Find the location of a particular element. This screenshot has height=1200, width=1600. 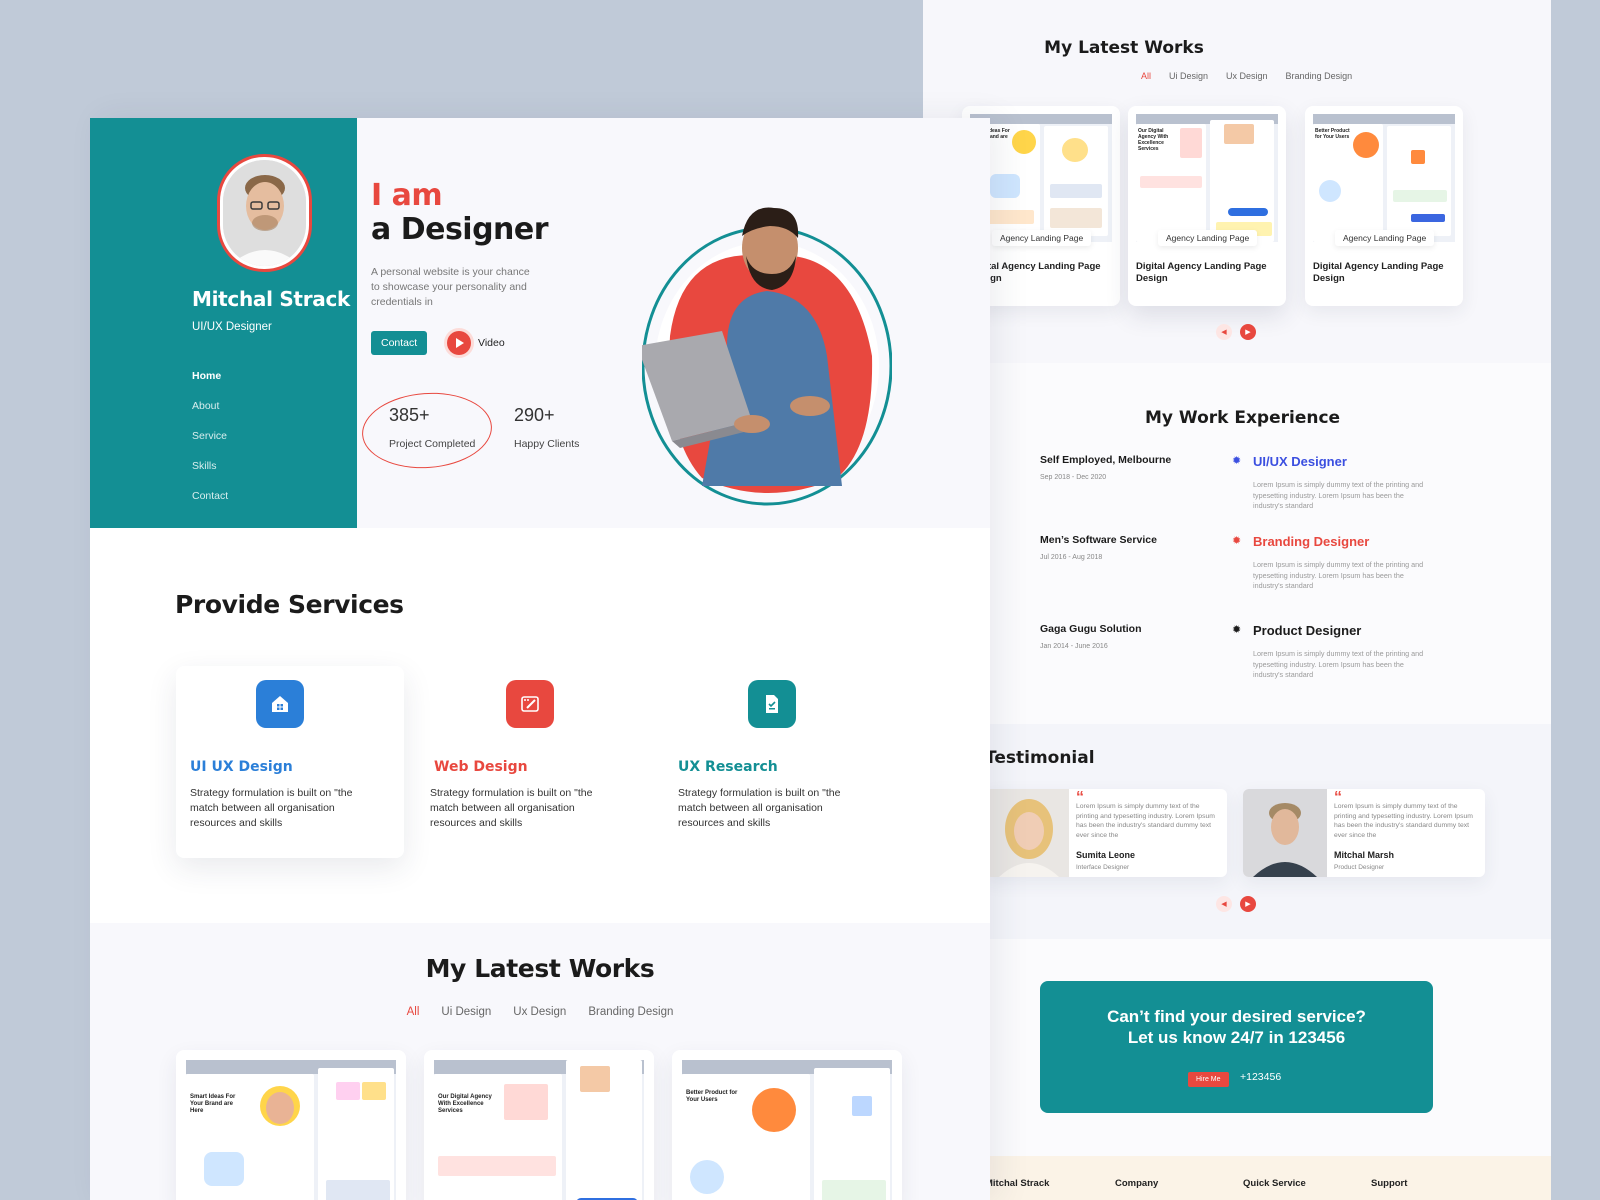

testimonial-role: Interface Designer is located at coordinates (1103, 867).